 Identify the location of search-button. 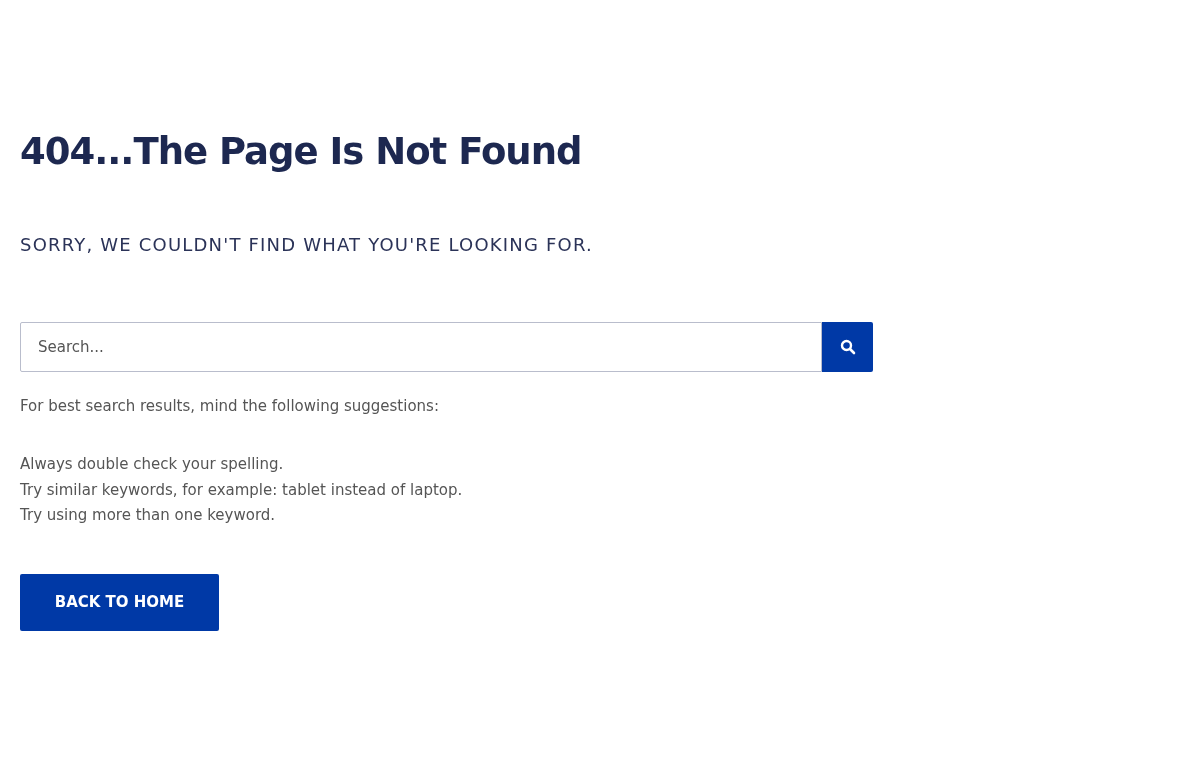
(847, 347).